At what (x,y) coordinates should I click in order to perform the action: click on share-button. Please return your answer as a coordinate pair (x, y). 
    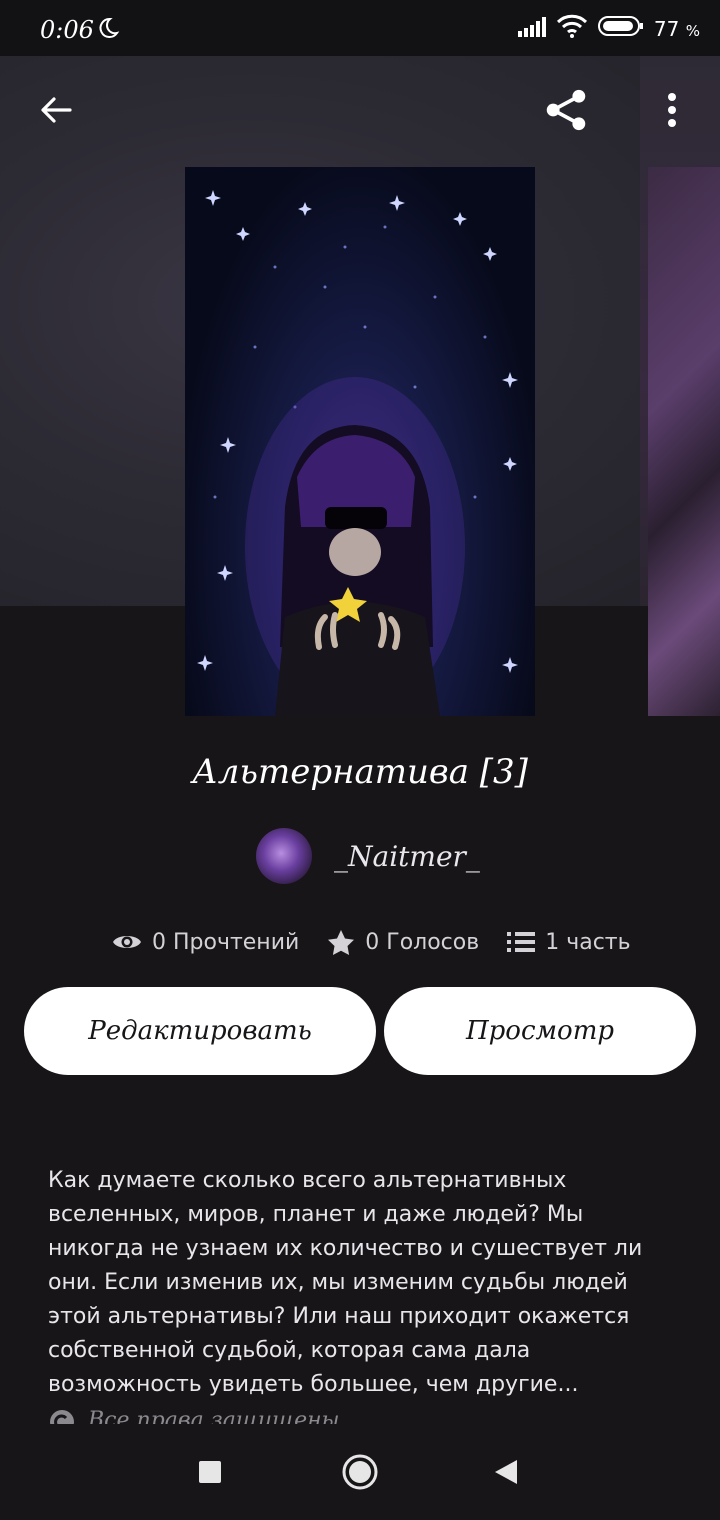
    Looking at the image, I should click on (566, 110).